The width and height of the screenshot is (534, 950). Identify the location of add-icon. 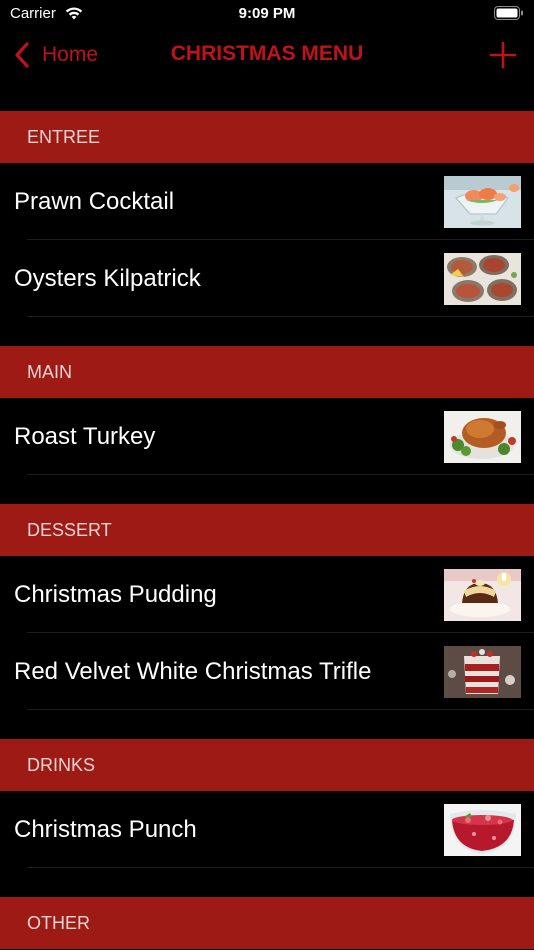
(503, 55).